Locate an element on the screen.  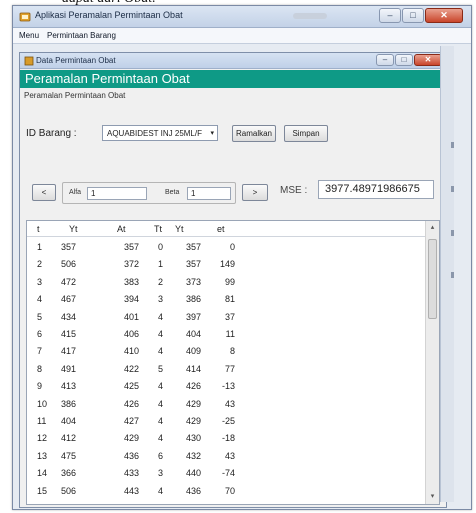
table-cell: 99 is located at coordinates (229, 281).